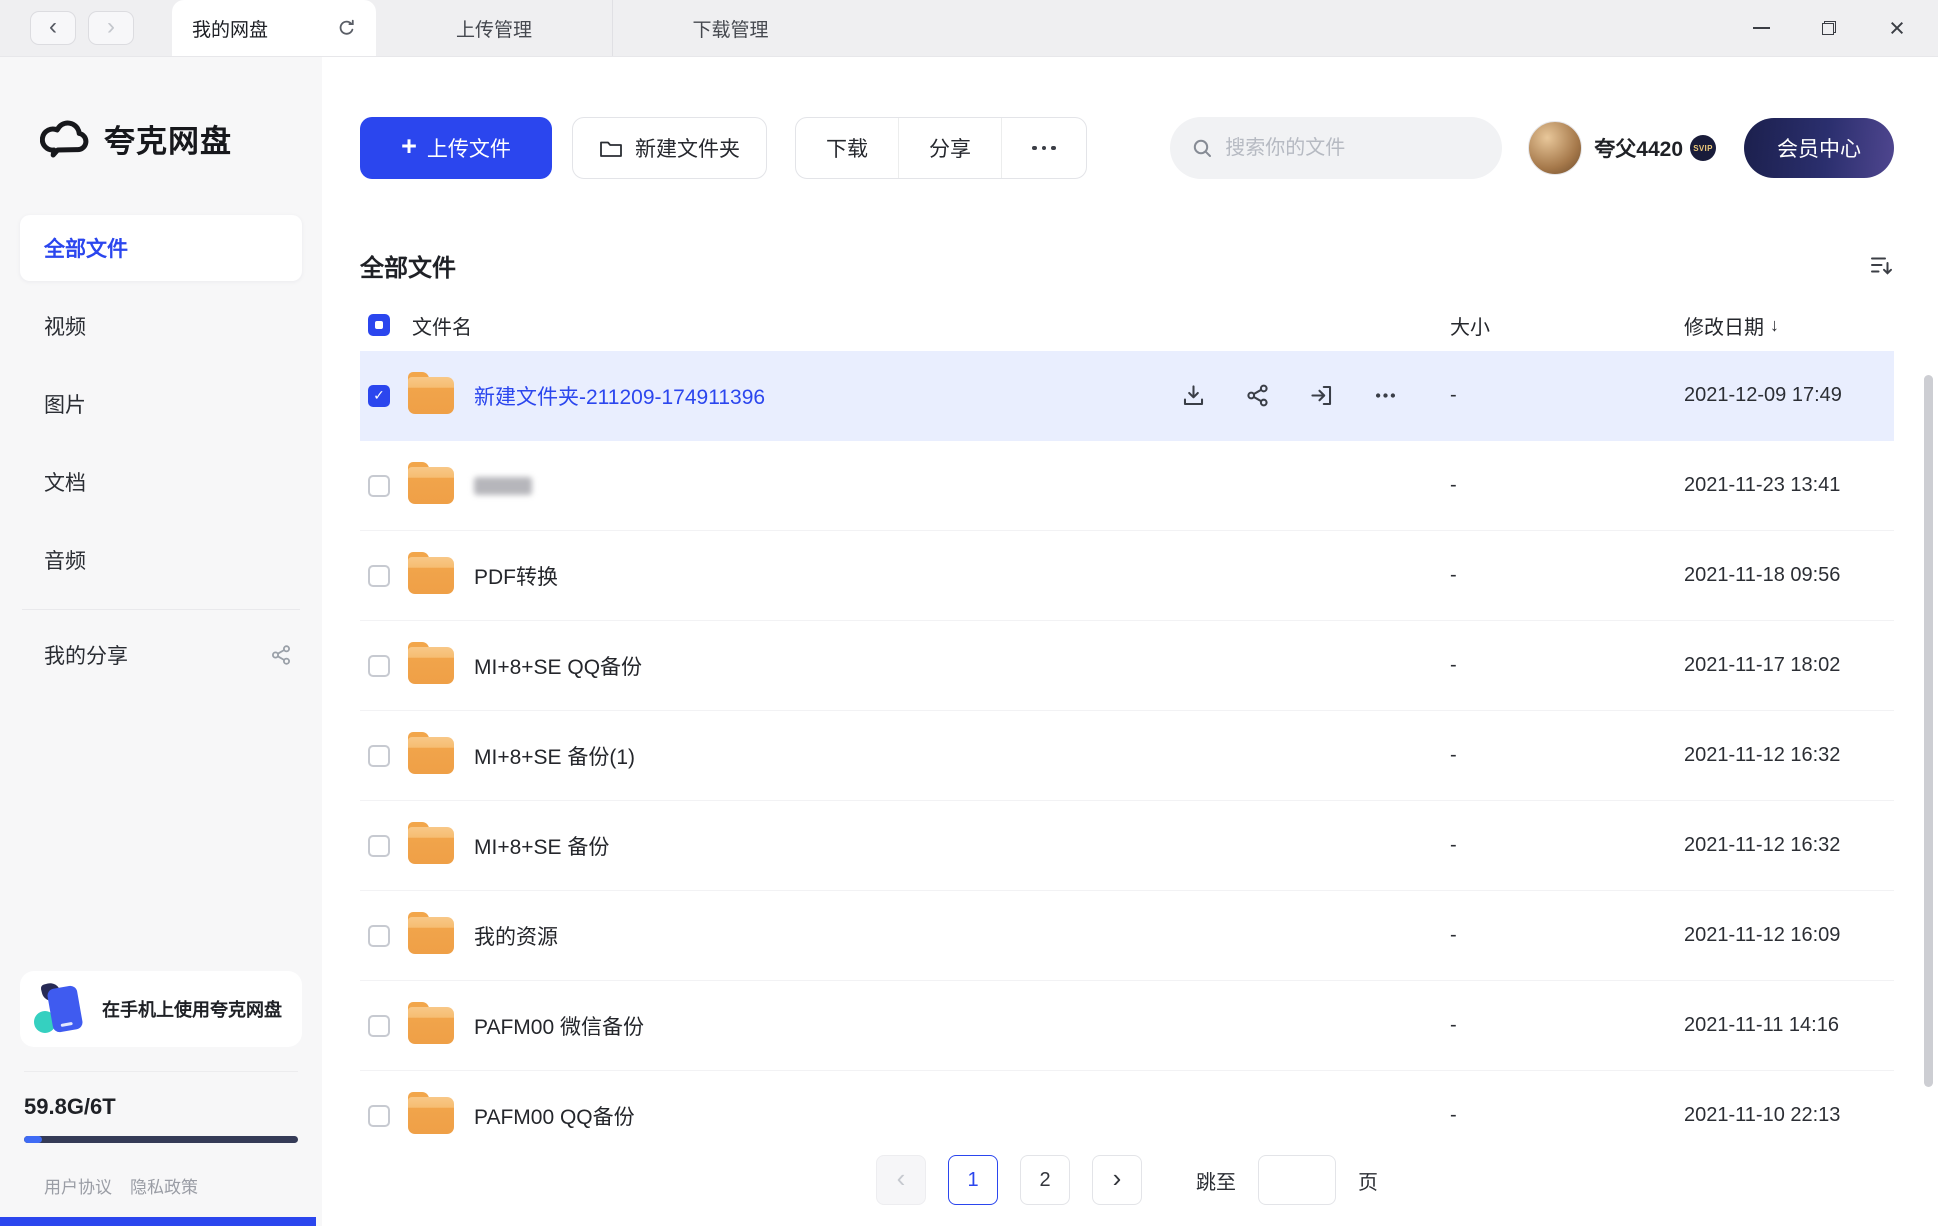  I want to click on avatar, so click(1555, 148).